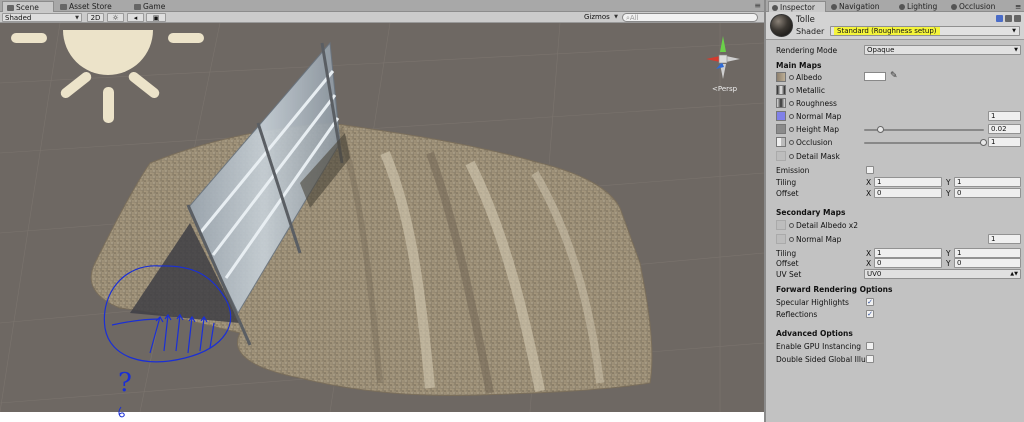  I want to click on secondary-normal-text: Normal Map, so click(819, 239).